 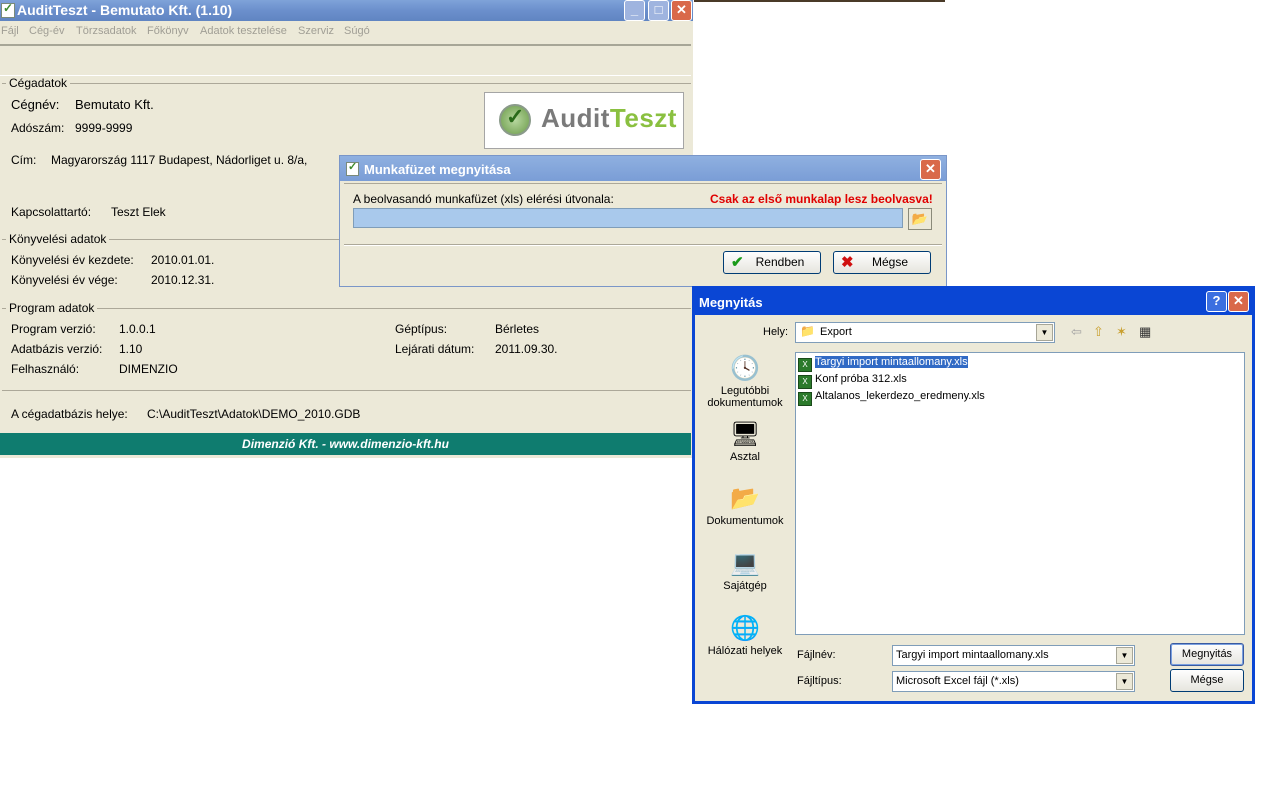 I want to click on place-label: Dokumentumok, so click(x=745, y=521).